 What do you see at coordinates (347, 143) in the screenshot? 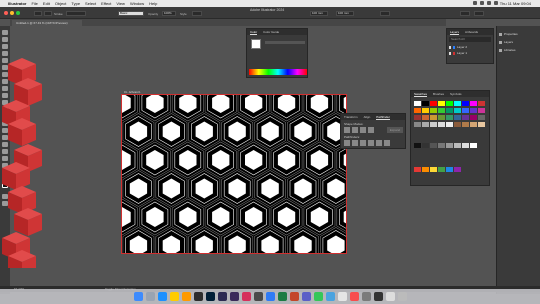
I see `divide-icon` at bounding box center [347, 143].